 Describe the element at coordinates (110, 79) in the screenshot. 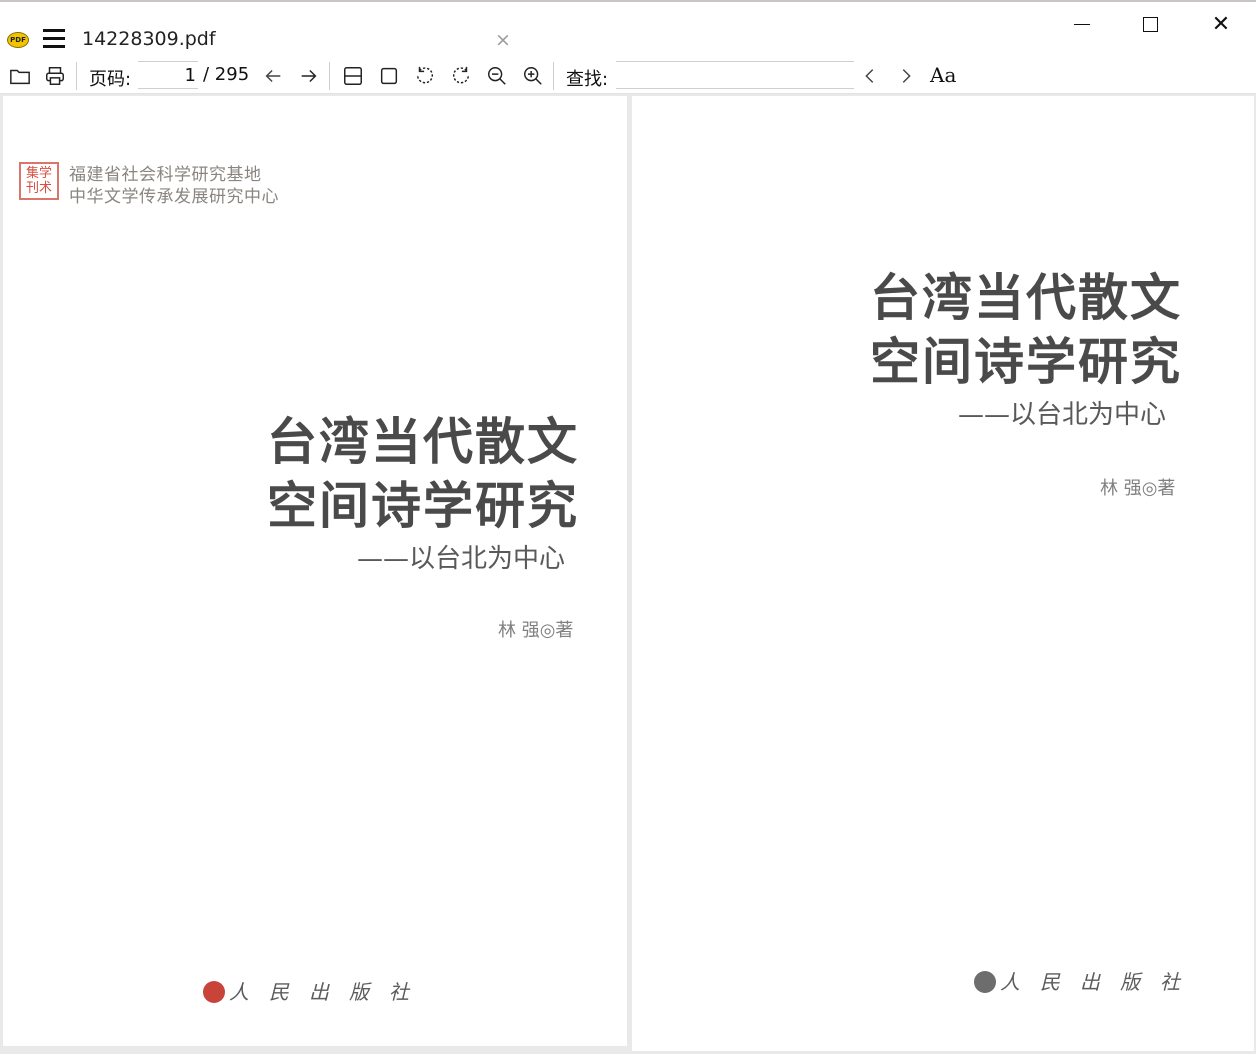

I see `page-label: 页码:` at that location.